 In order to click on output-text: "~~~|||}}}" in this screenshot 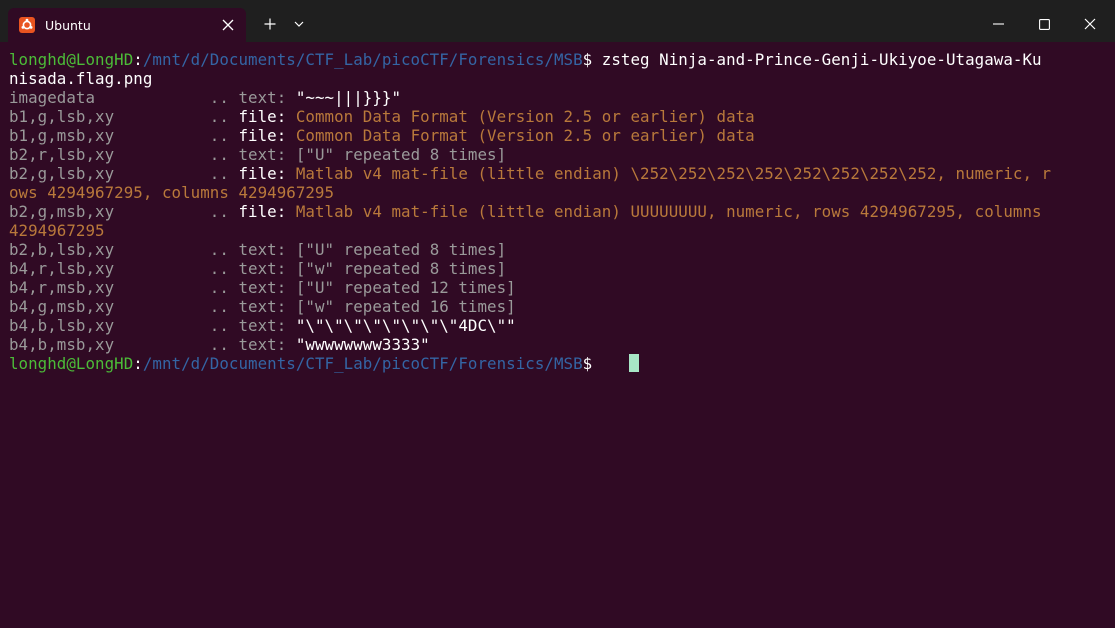, I will do `click(344, 97)`.